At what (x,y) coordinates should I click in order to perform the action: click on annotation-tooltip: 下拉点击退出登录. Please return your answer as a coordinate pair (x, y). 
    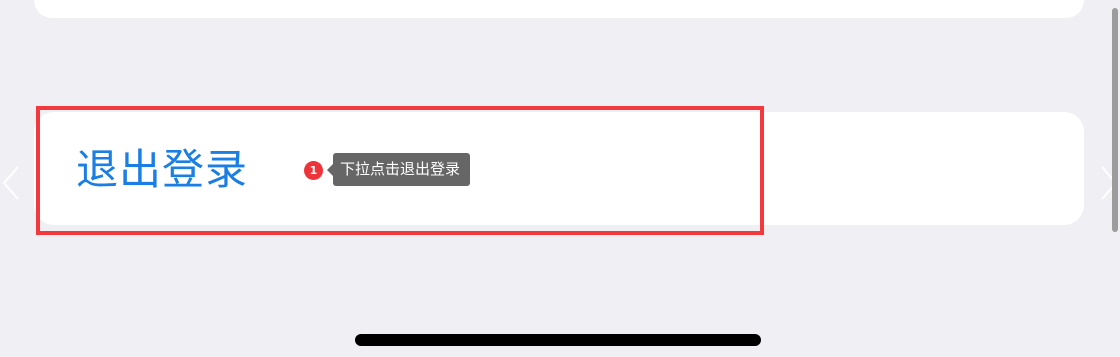
    Looking at the image, I should click on (398, 169).